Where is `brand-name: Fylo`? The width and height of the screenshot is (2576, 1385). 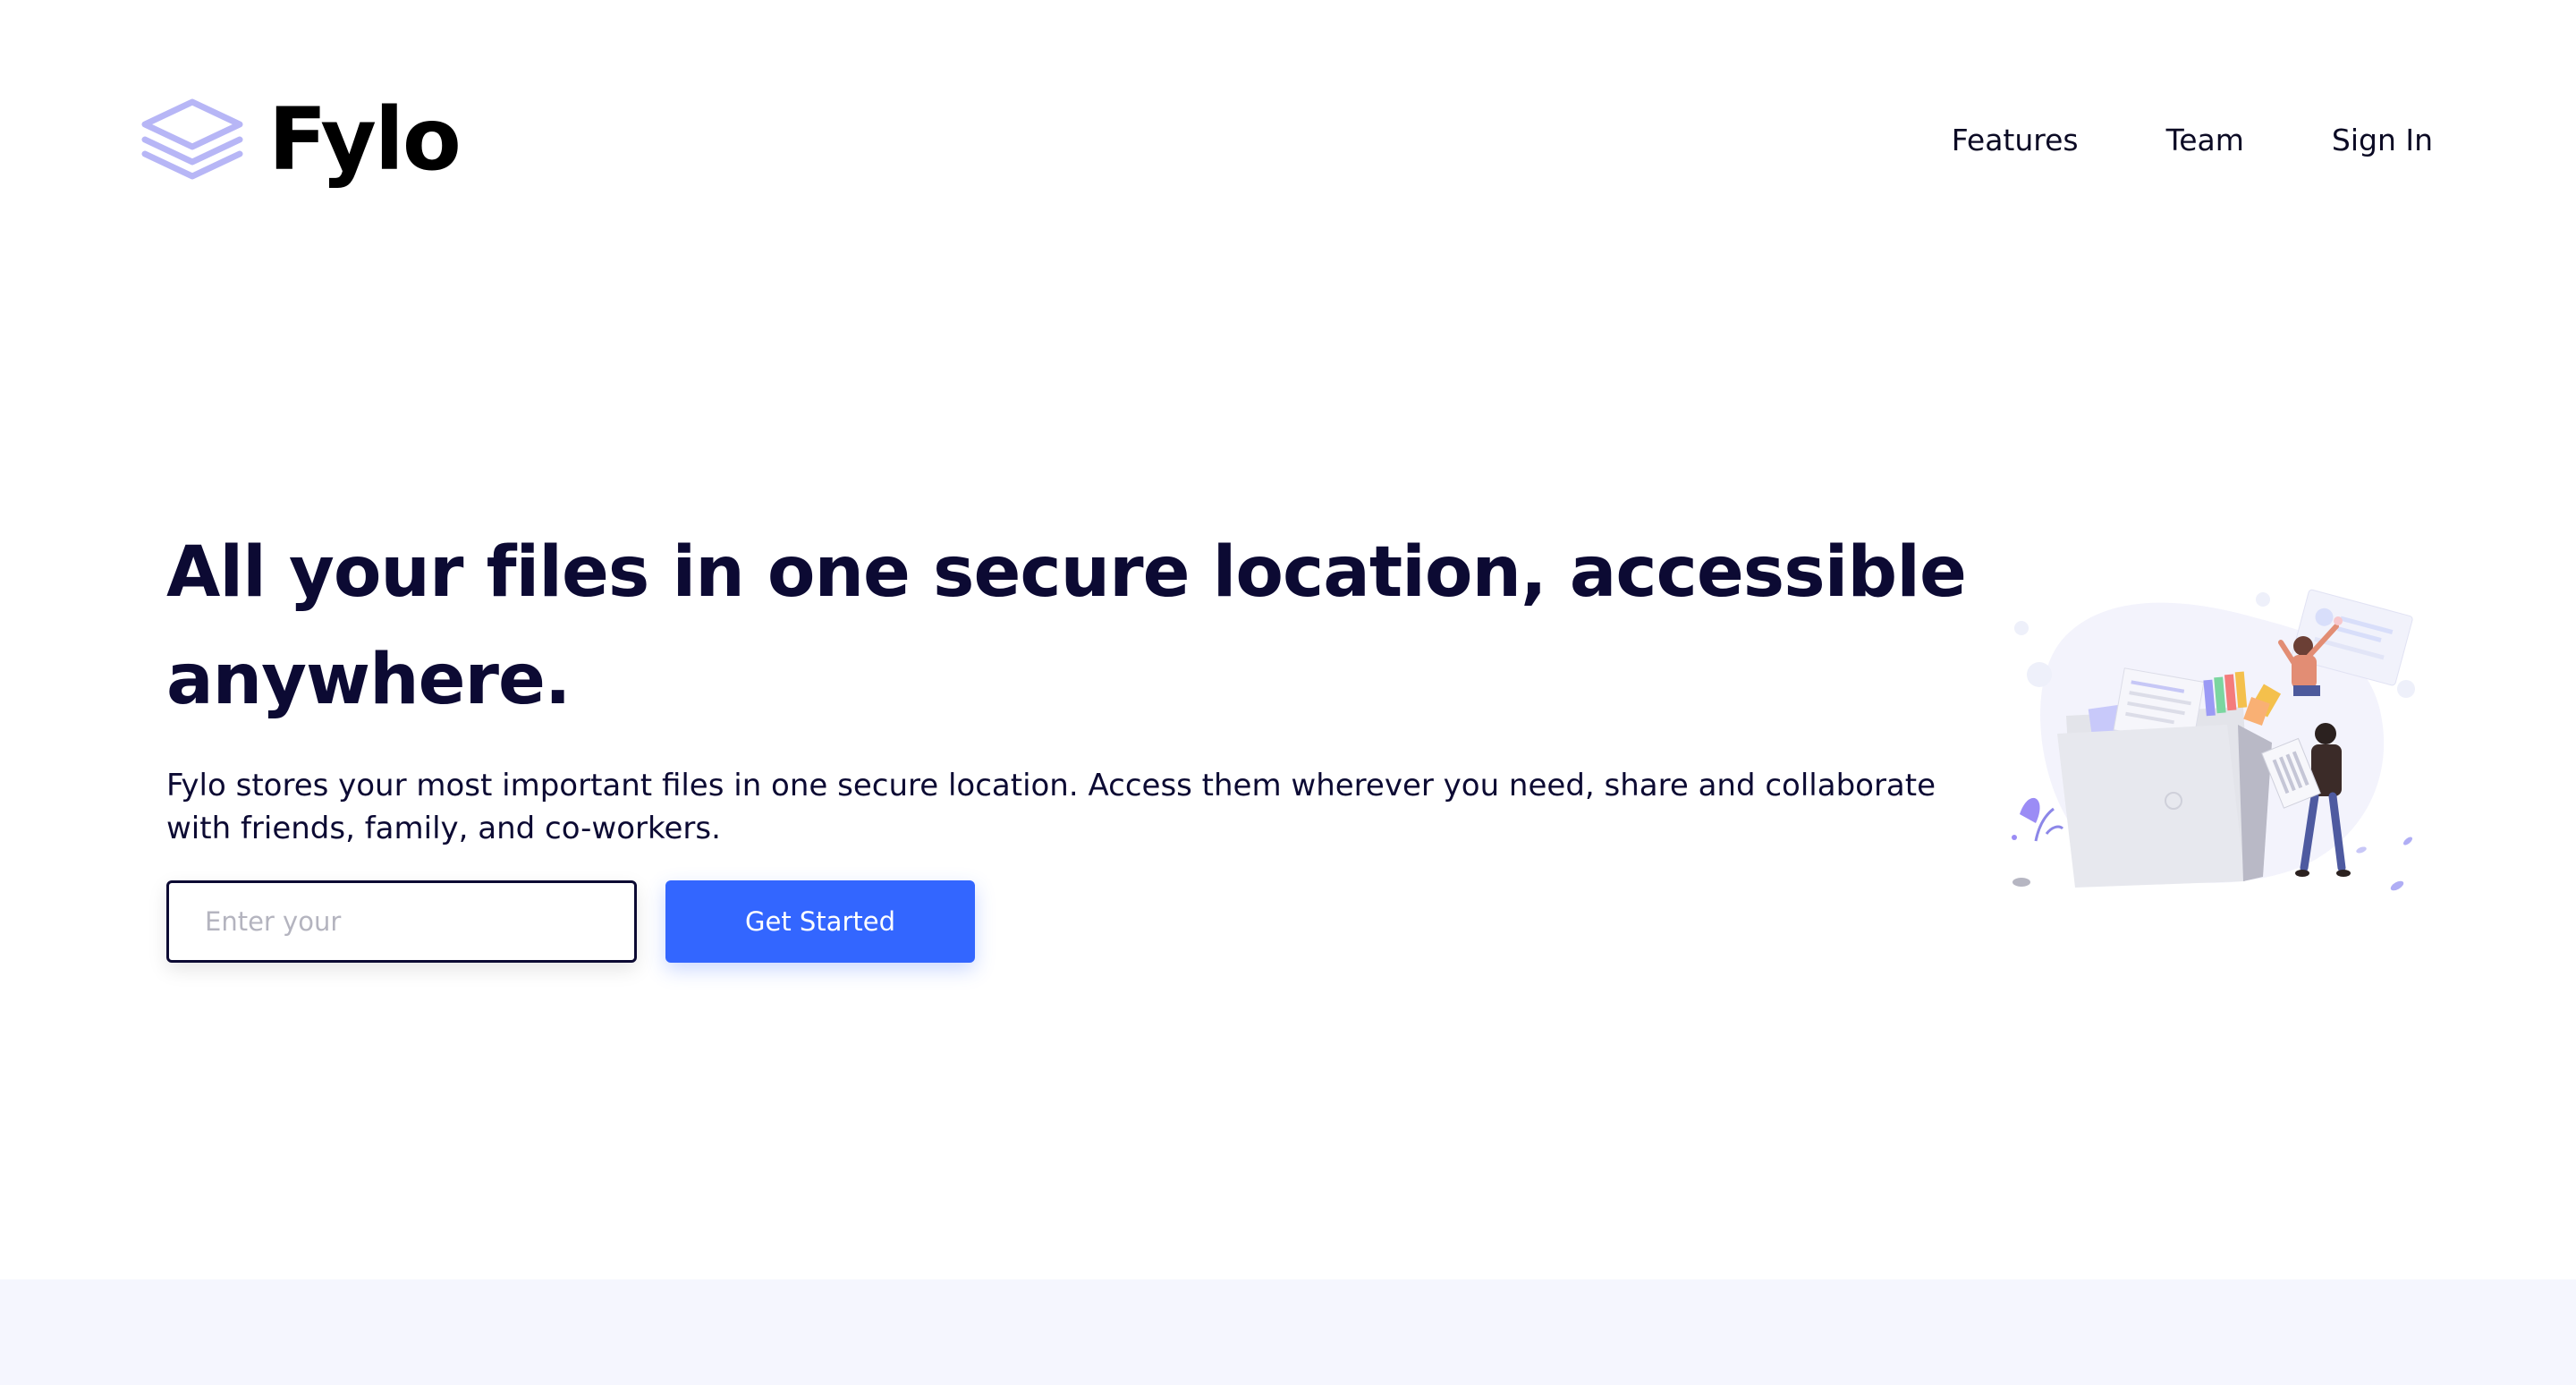
brand-name: Fylo is located at coordinates (365, 139).